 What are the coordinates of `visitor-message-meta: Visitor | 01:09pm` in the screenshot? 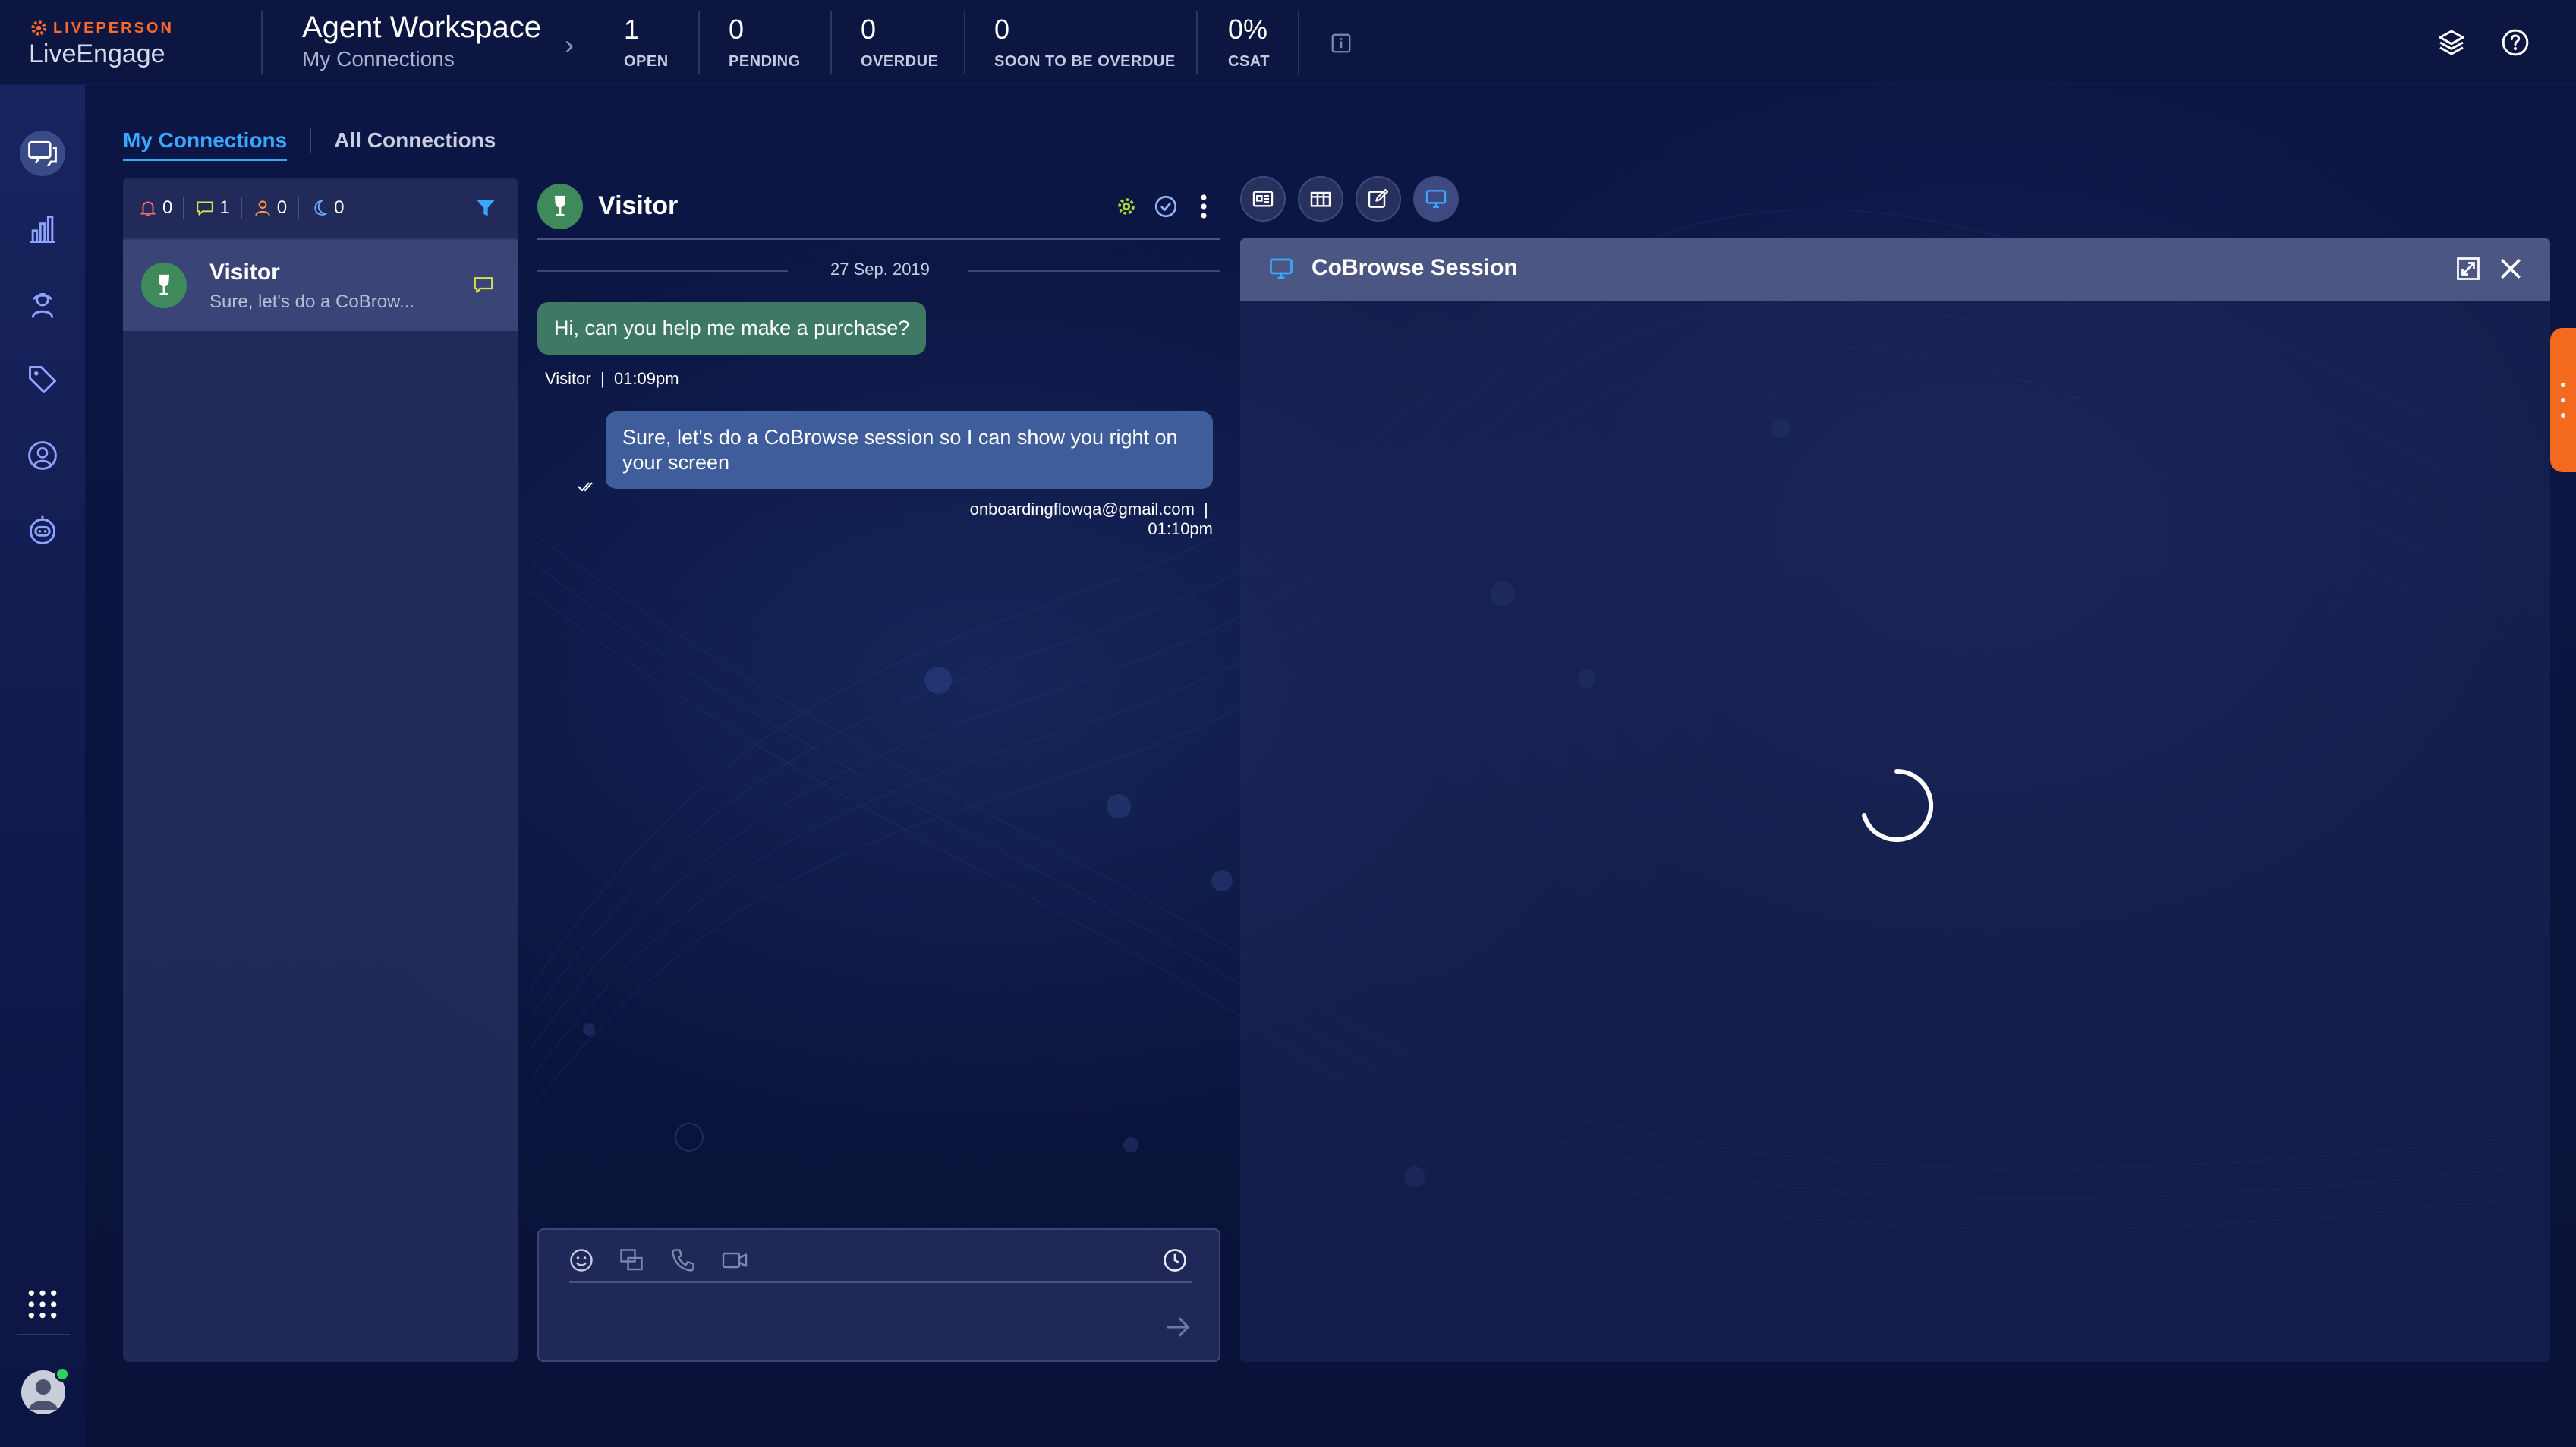 It's located at (612, 379).